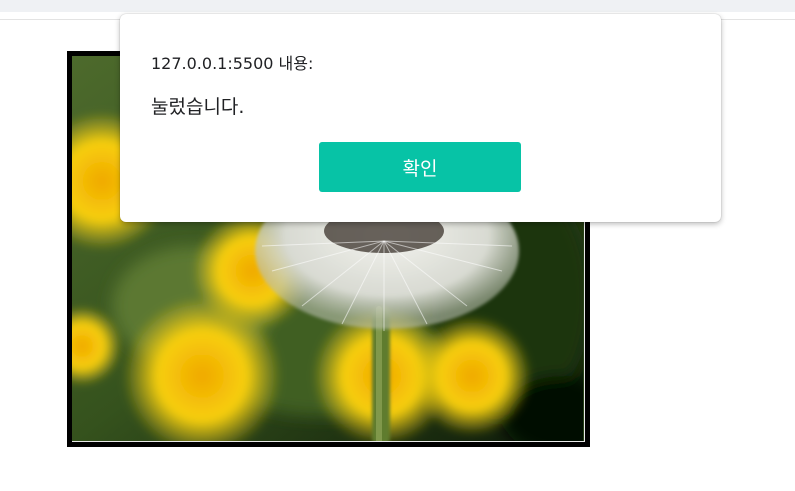 This screenshot has width=795, height=491. What do you see at coordinates (397, 6) in the screenshot?
I see `browser-toolbar-strip` at bounding box center [397, 6].